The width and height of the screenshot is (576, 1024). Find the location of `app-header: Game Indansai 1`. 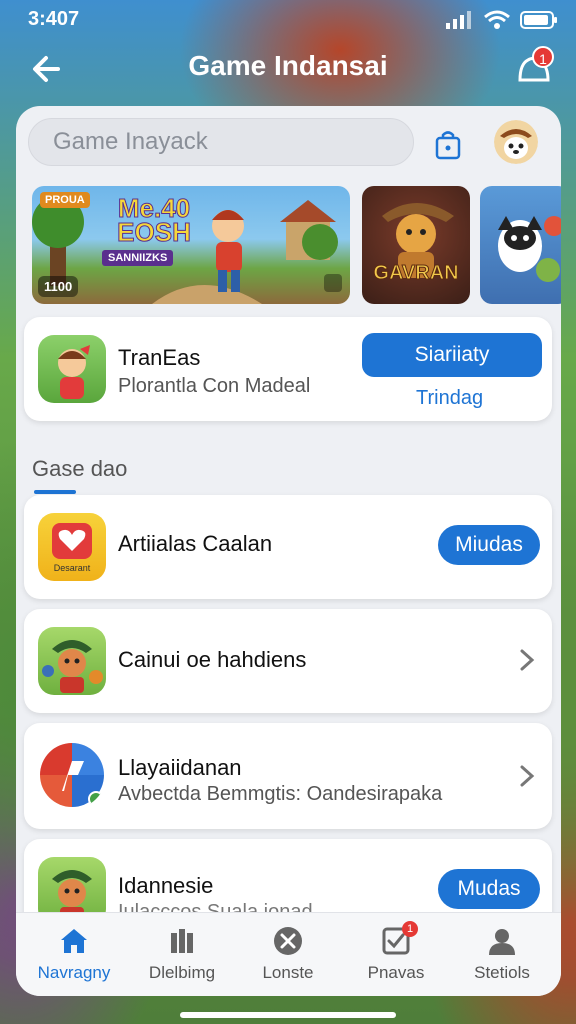

app-header: Game Indansai 1 is located at coordinates (288, 68).